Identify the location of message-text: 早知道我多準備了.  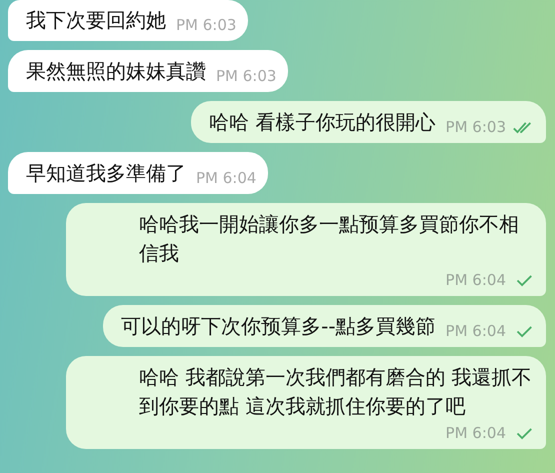
(106, 173).